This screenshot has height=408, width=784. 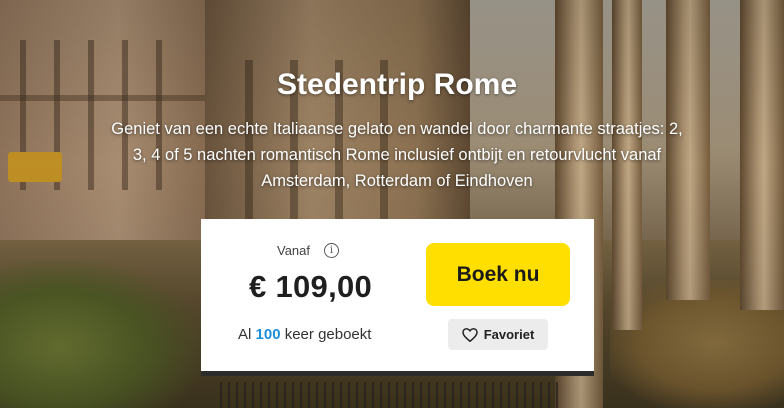 I want to click on price-value: € 109,00, so click(x=311, y=286).